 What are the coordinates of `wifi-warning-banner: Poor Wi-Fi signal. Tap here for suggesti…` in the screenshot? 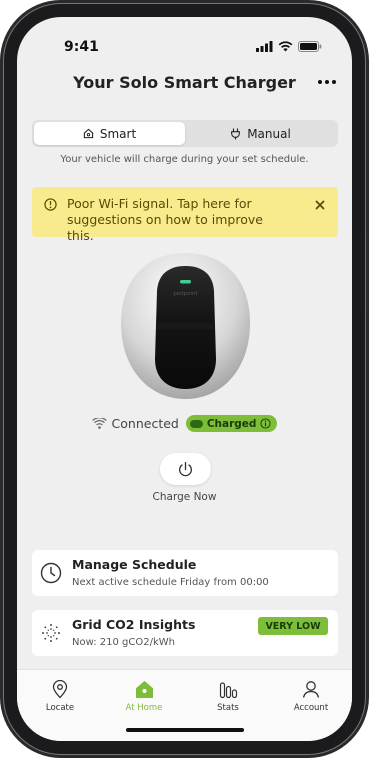 It's located at (185, 215).